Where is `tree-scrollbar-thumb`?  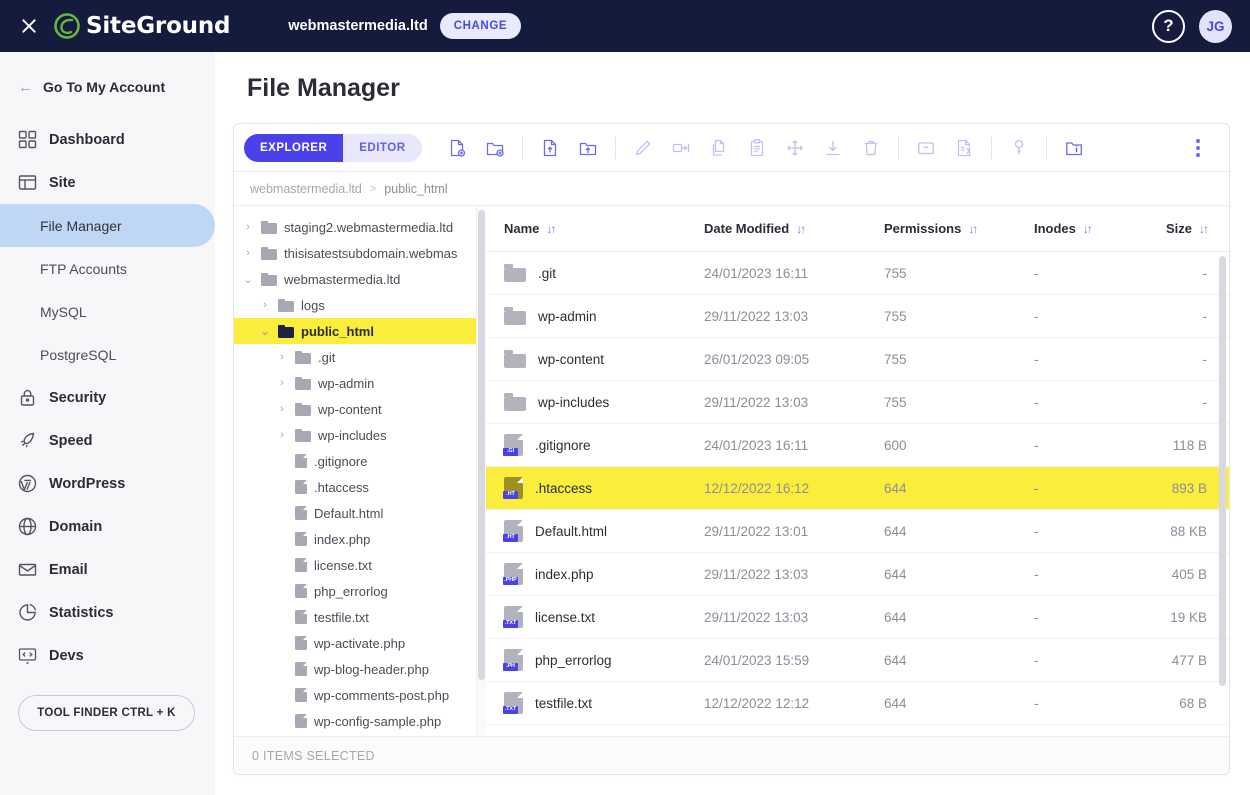
tree-scrollbar-thumb is located at coordinates (481, 445).